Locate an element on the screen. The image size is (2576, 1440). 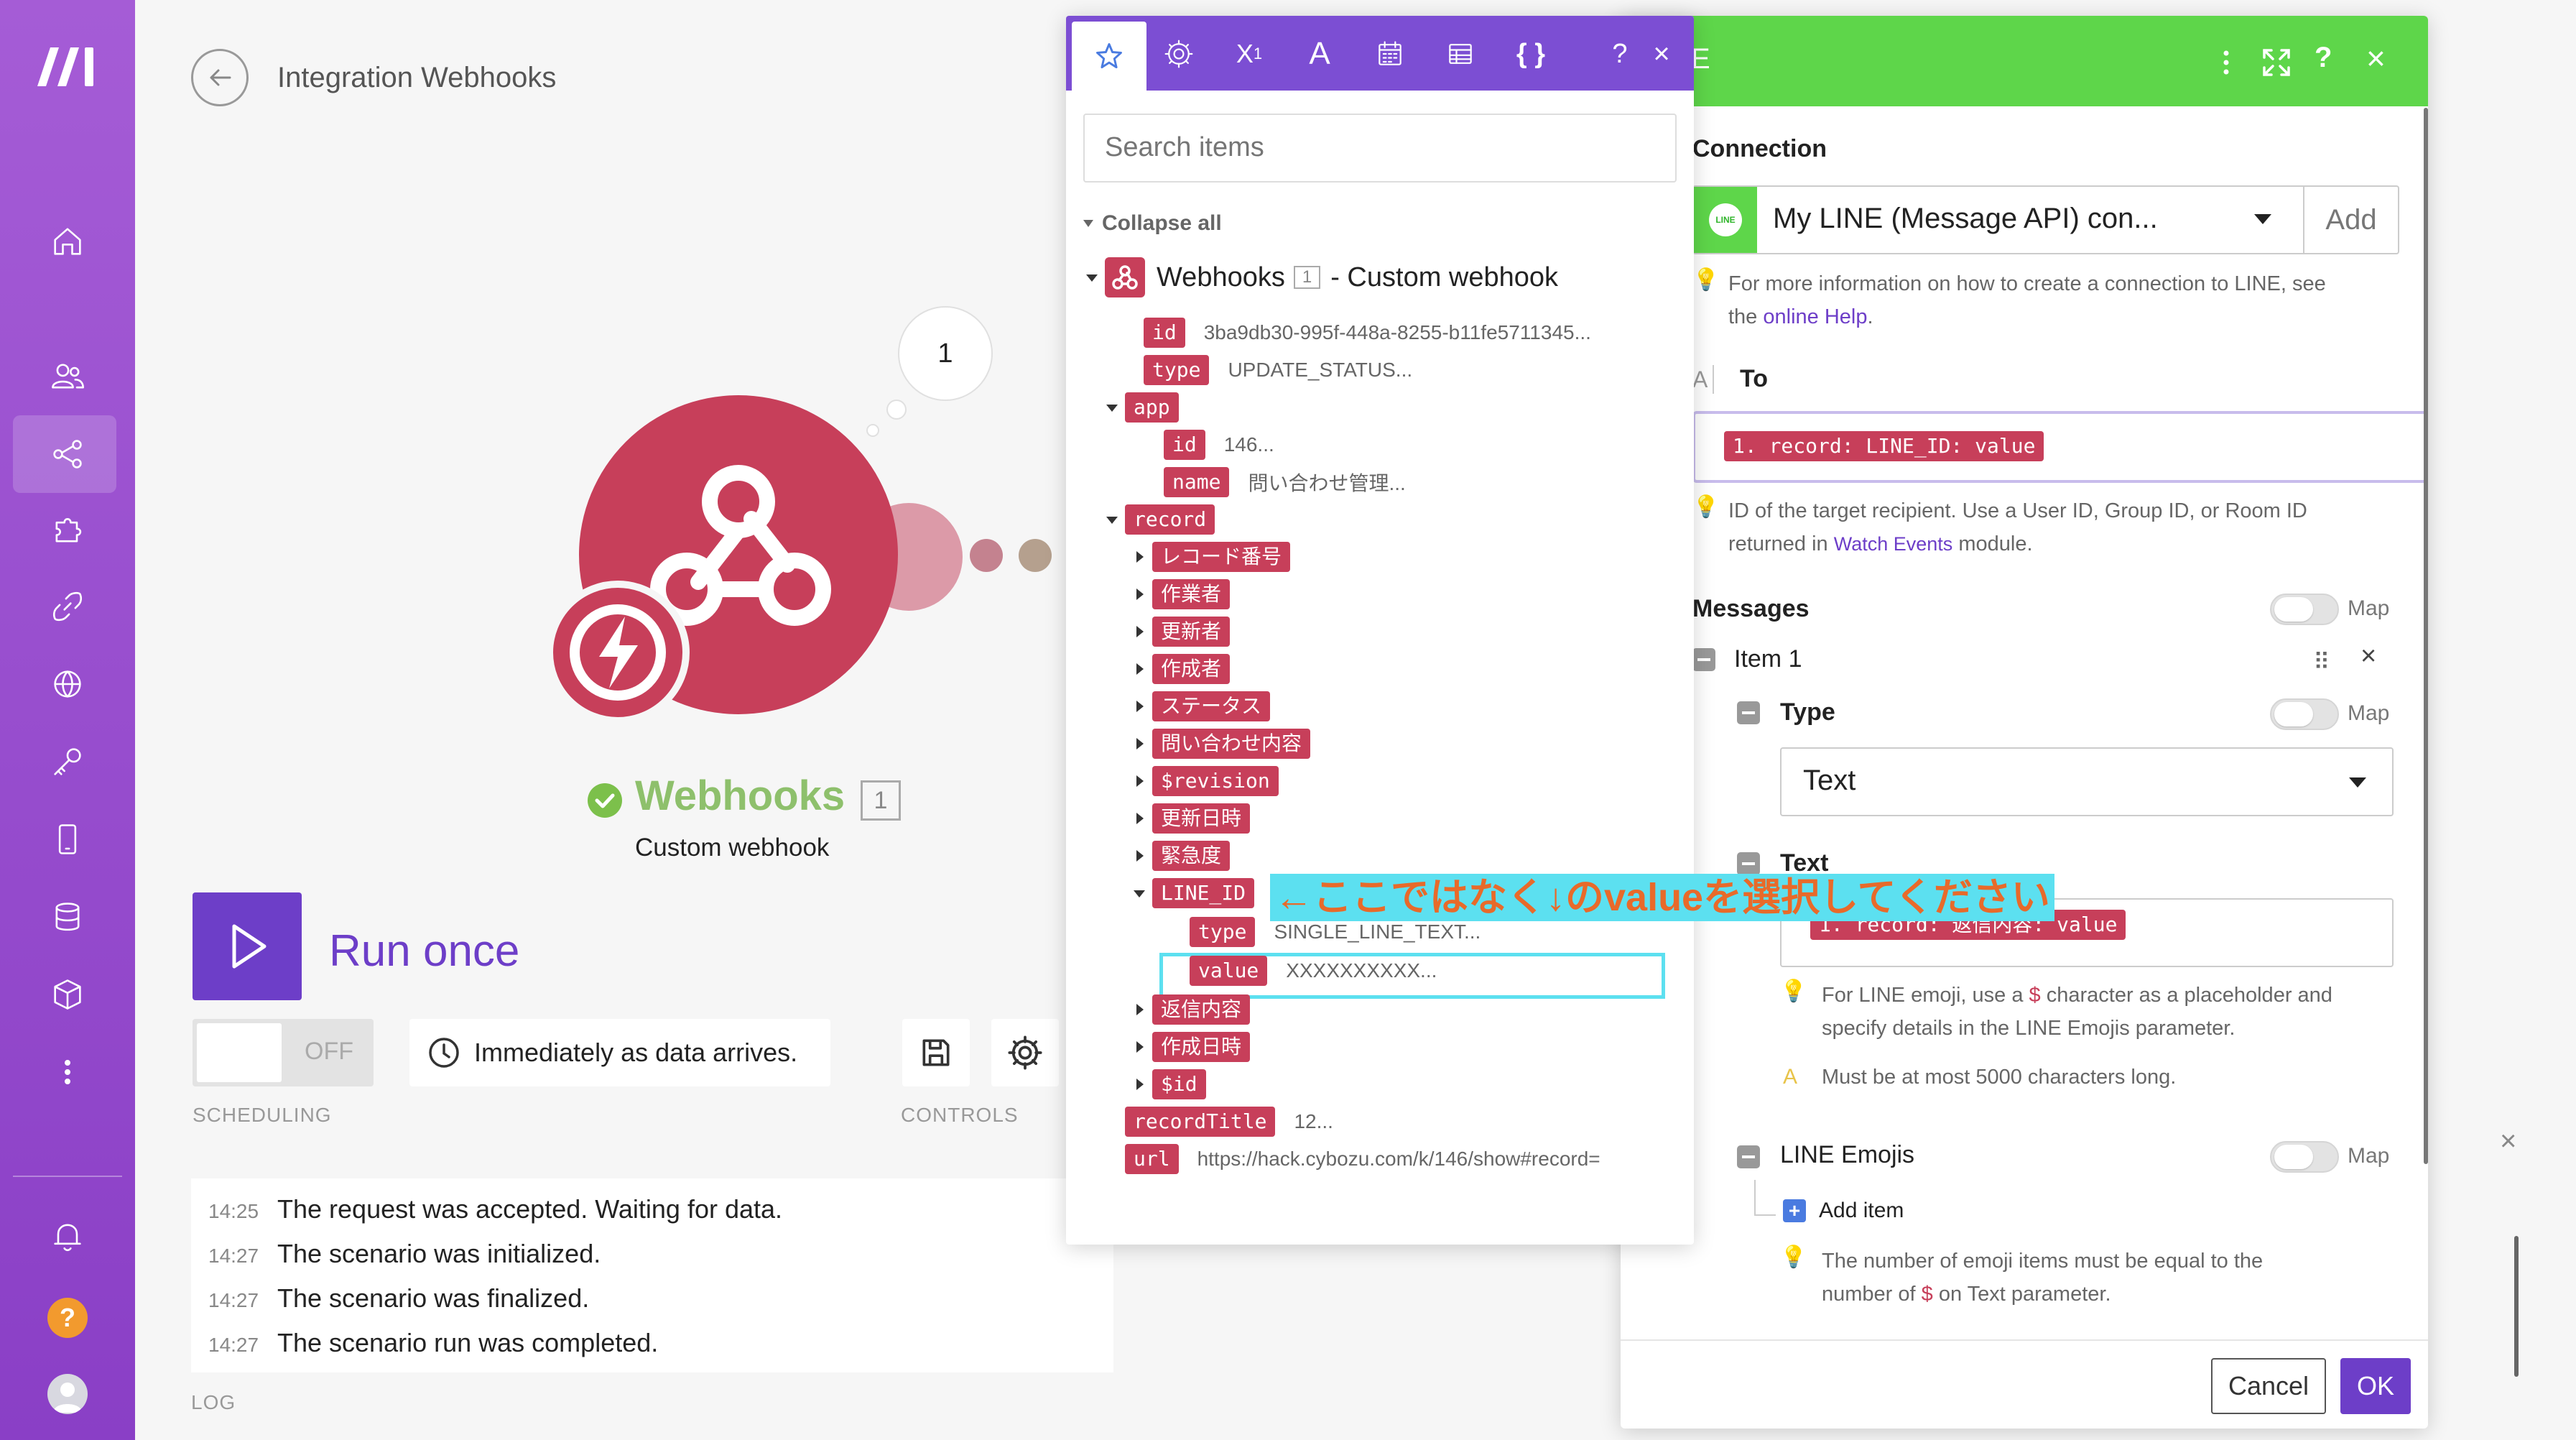
tree-item: app is located at coordinates (1141, 407).